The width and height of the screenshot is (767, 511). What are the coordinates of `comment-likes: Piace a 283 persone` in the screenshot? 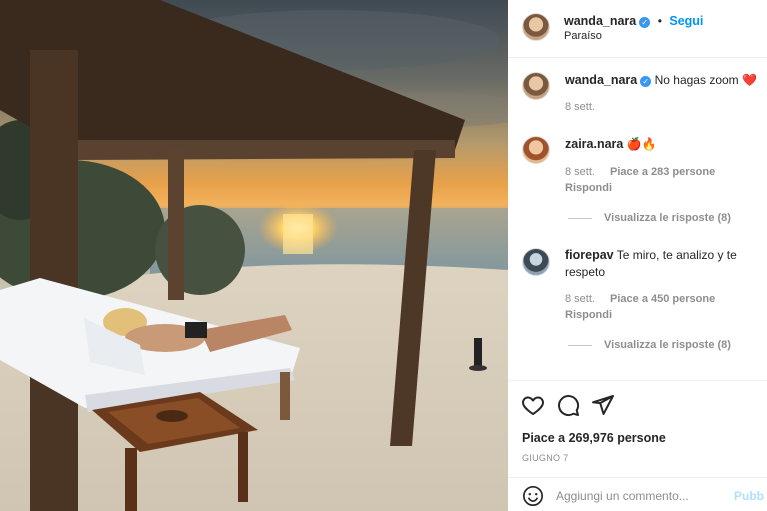 It's located at (662, 172).